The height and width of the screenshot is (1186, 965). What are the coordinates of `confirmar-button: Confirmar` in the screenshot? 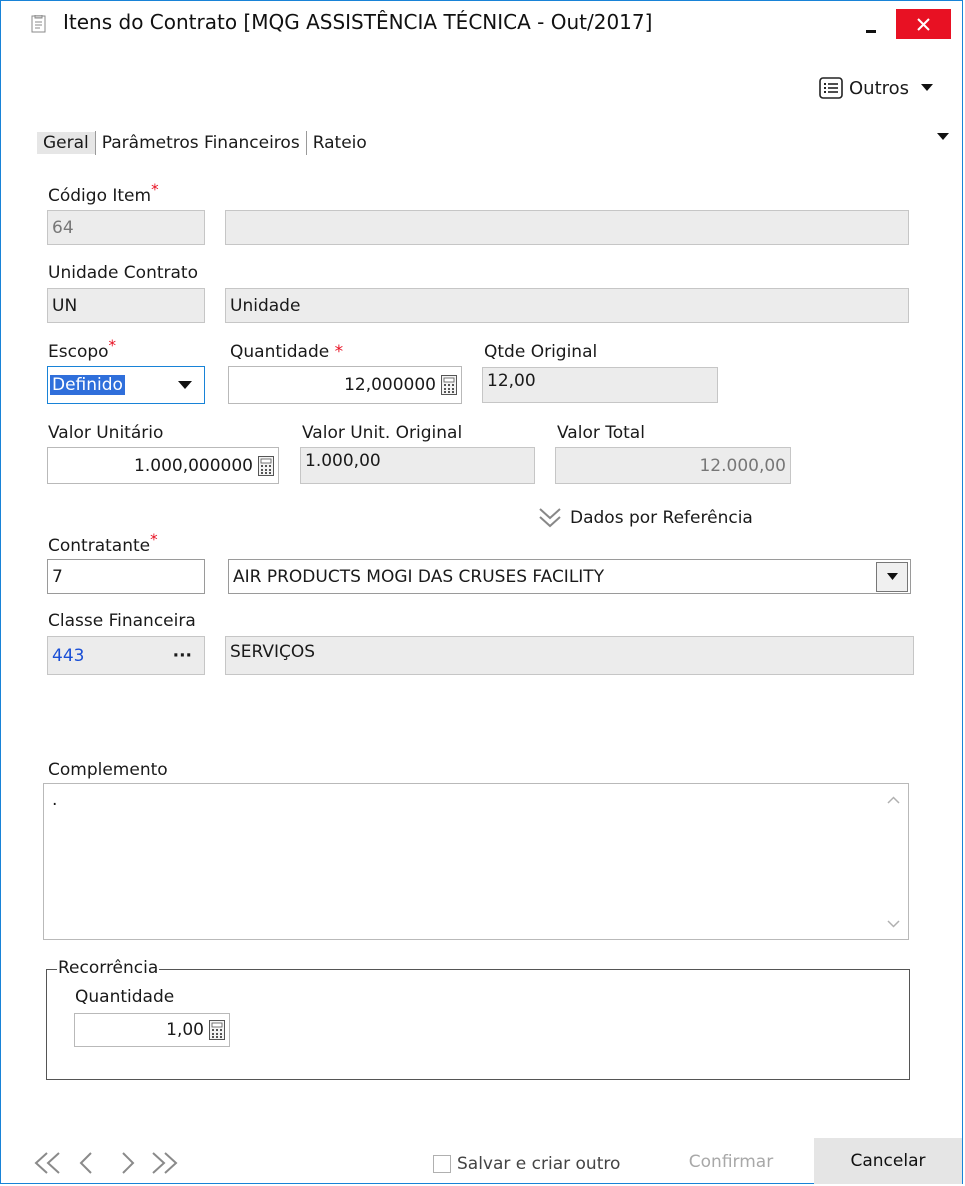 It's located at (731, 1162).